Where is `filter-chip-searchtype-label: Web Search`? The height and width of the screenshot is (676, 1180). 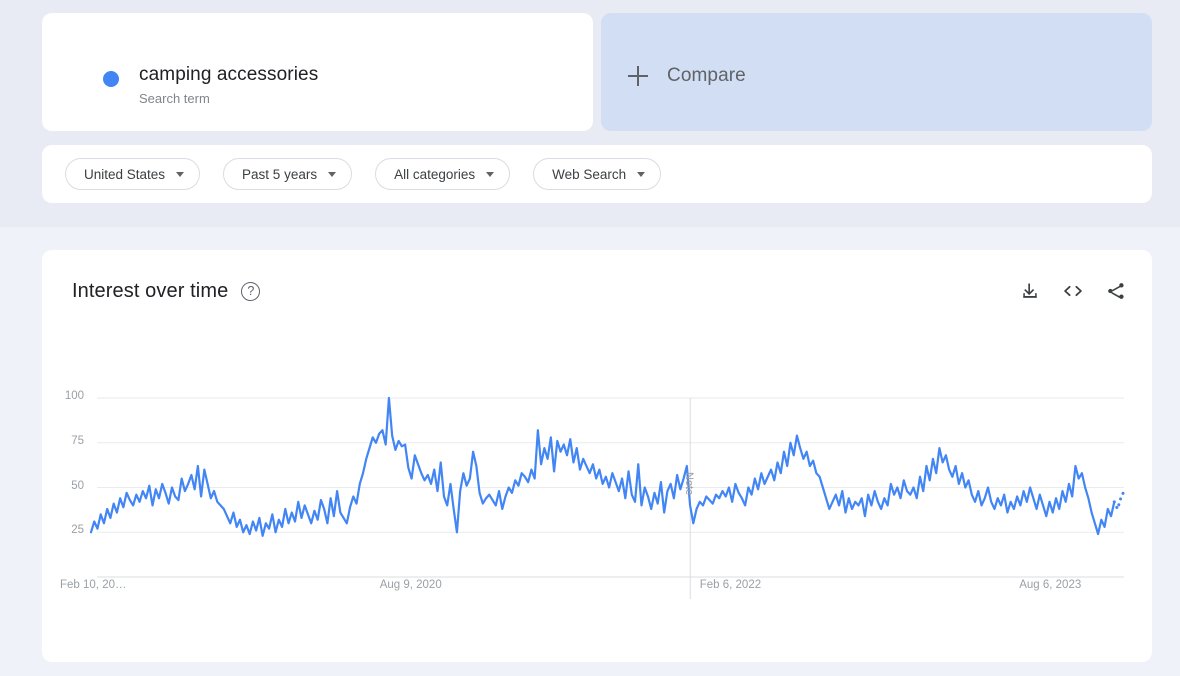 filter-chip-searchtype-label: Web Search is located at coordinates (589, 174).